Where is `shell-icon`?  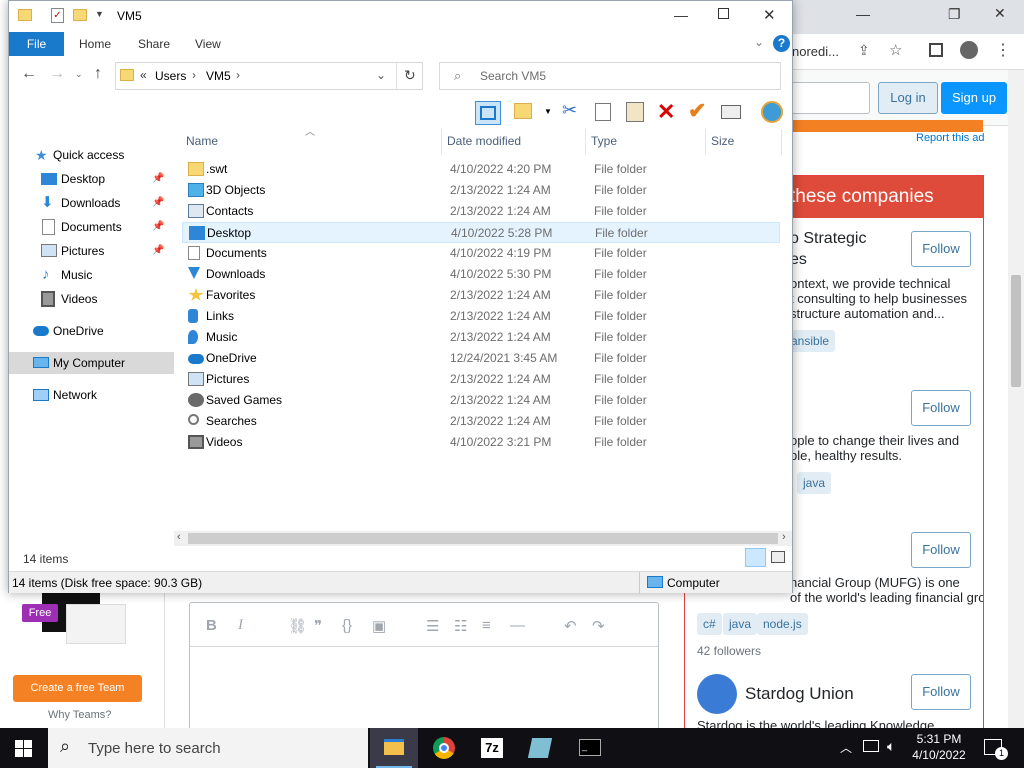 shell-icon is located at coordinates (772, 112).